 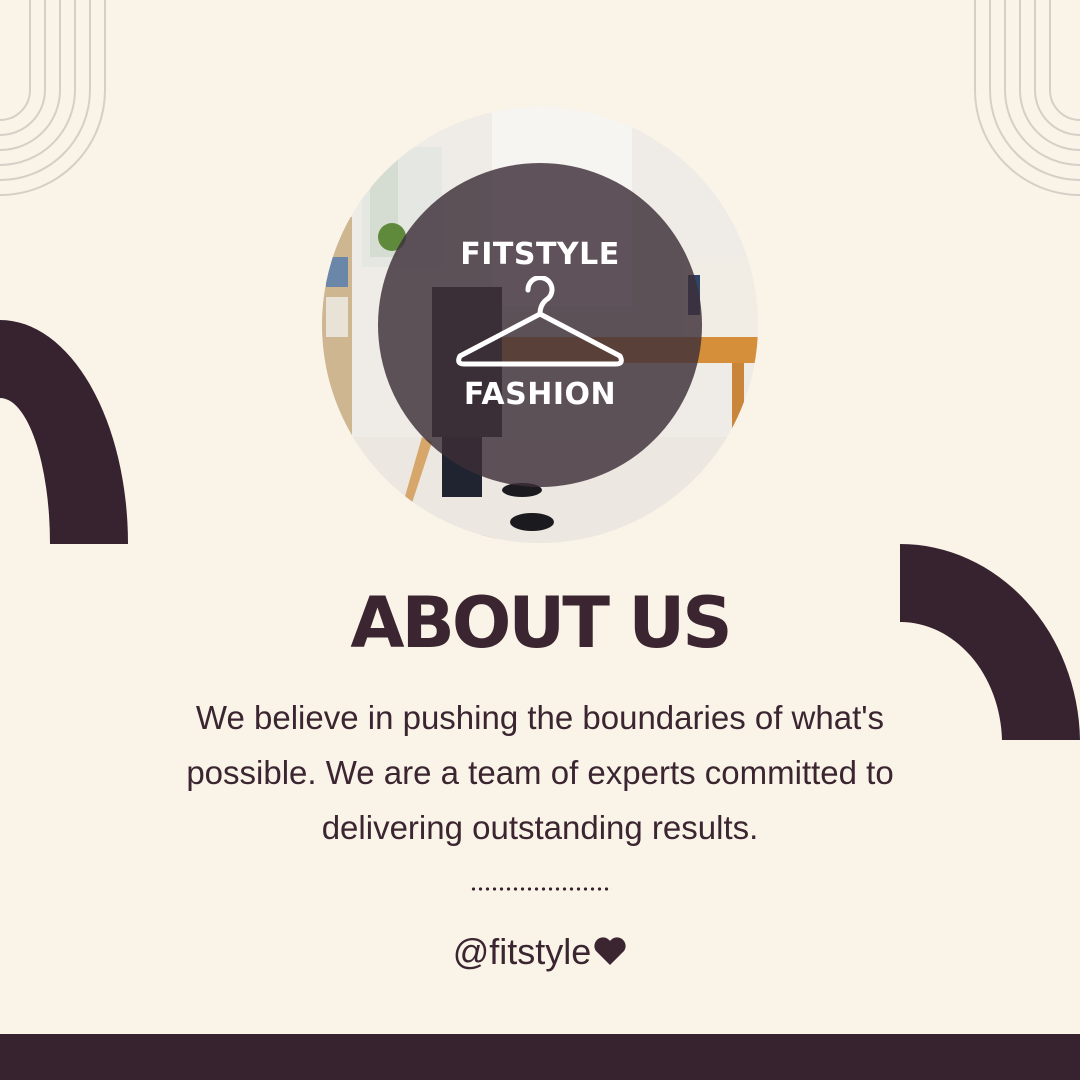 What do you see at coordinates (1027, 98) in the screenshot?
I see `decorative-arcs-top-right` at bounding box center [1027, 98].